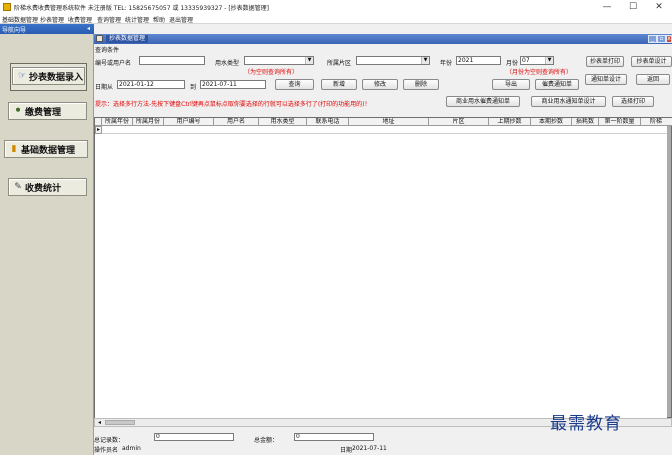 Image resolution: width=672 pixels, height=455 pixels. What do you see at coordinates (113, 63) in the screenshot?
I see `no-or-name-label: 编号或用户名` at bounding box center [113, 63].